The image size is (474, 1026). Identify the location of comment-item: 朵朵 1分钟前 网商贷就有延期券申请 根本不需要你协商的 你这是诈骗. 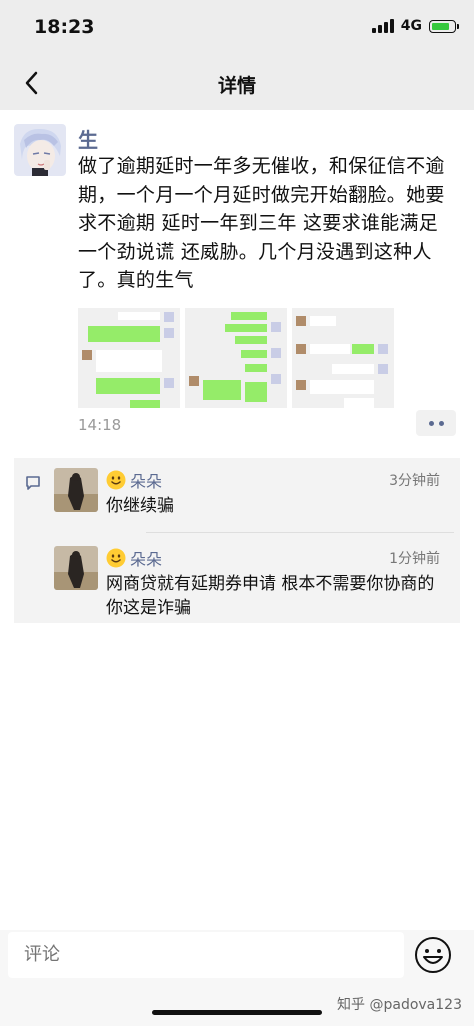
(254, 582).